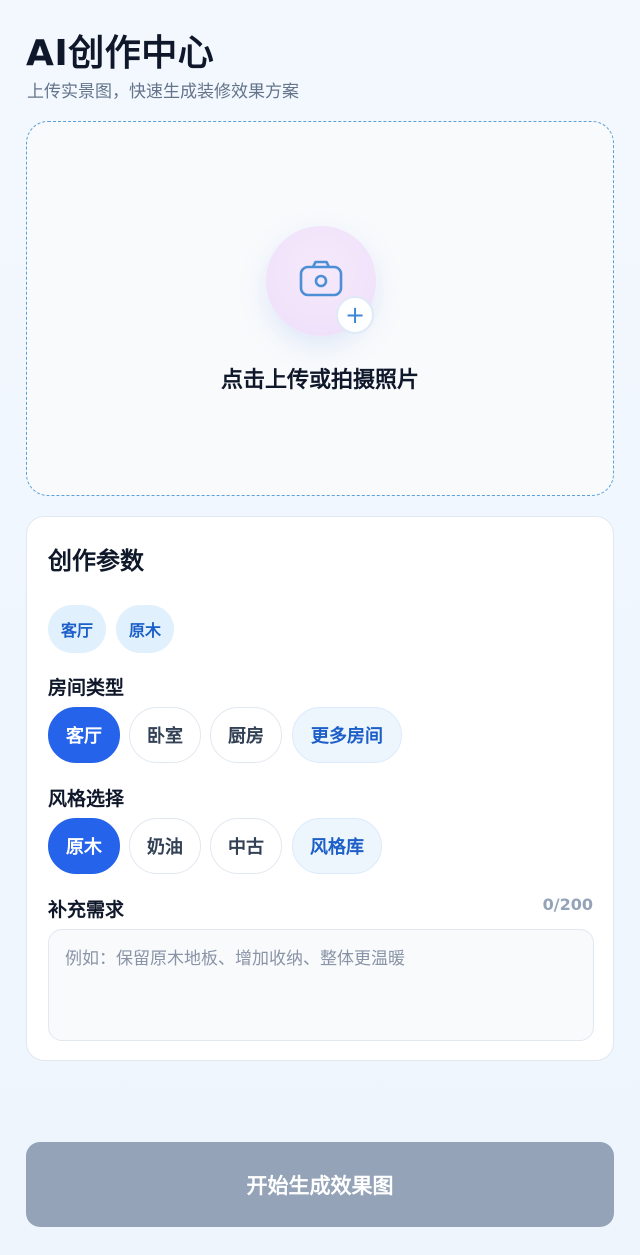 This screenshot has width=640, height=1255. Describe the element at coordinates (246, 735) in the screenshot. I see `room-option-kitchen: 厨房` at that location.